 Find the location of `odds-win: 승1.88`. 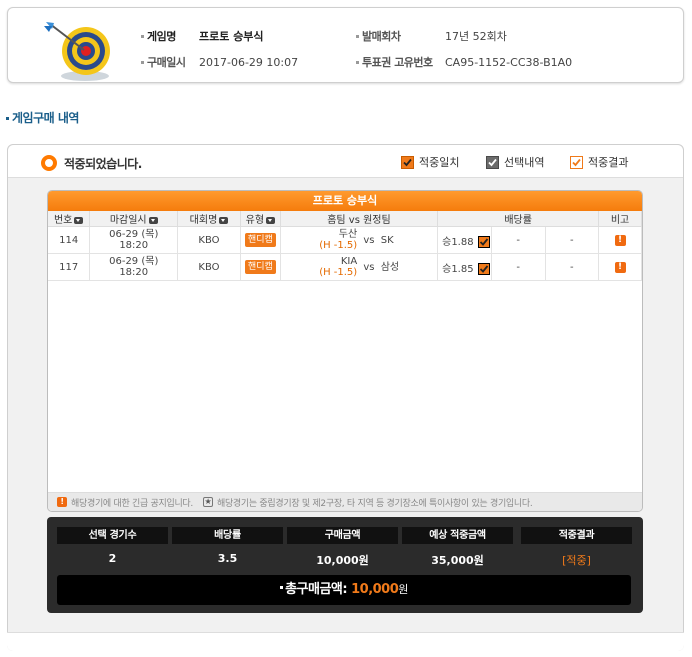

odds-win: 승1.88 is located at coordinates (464, 240).